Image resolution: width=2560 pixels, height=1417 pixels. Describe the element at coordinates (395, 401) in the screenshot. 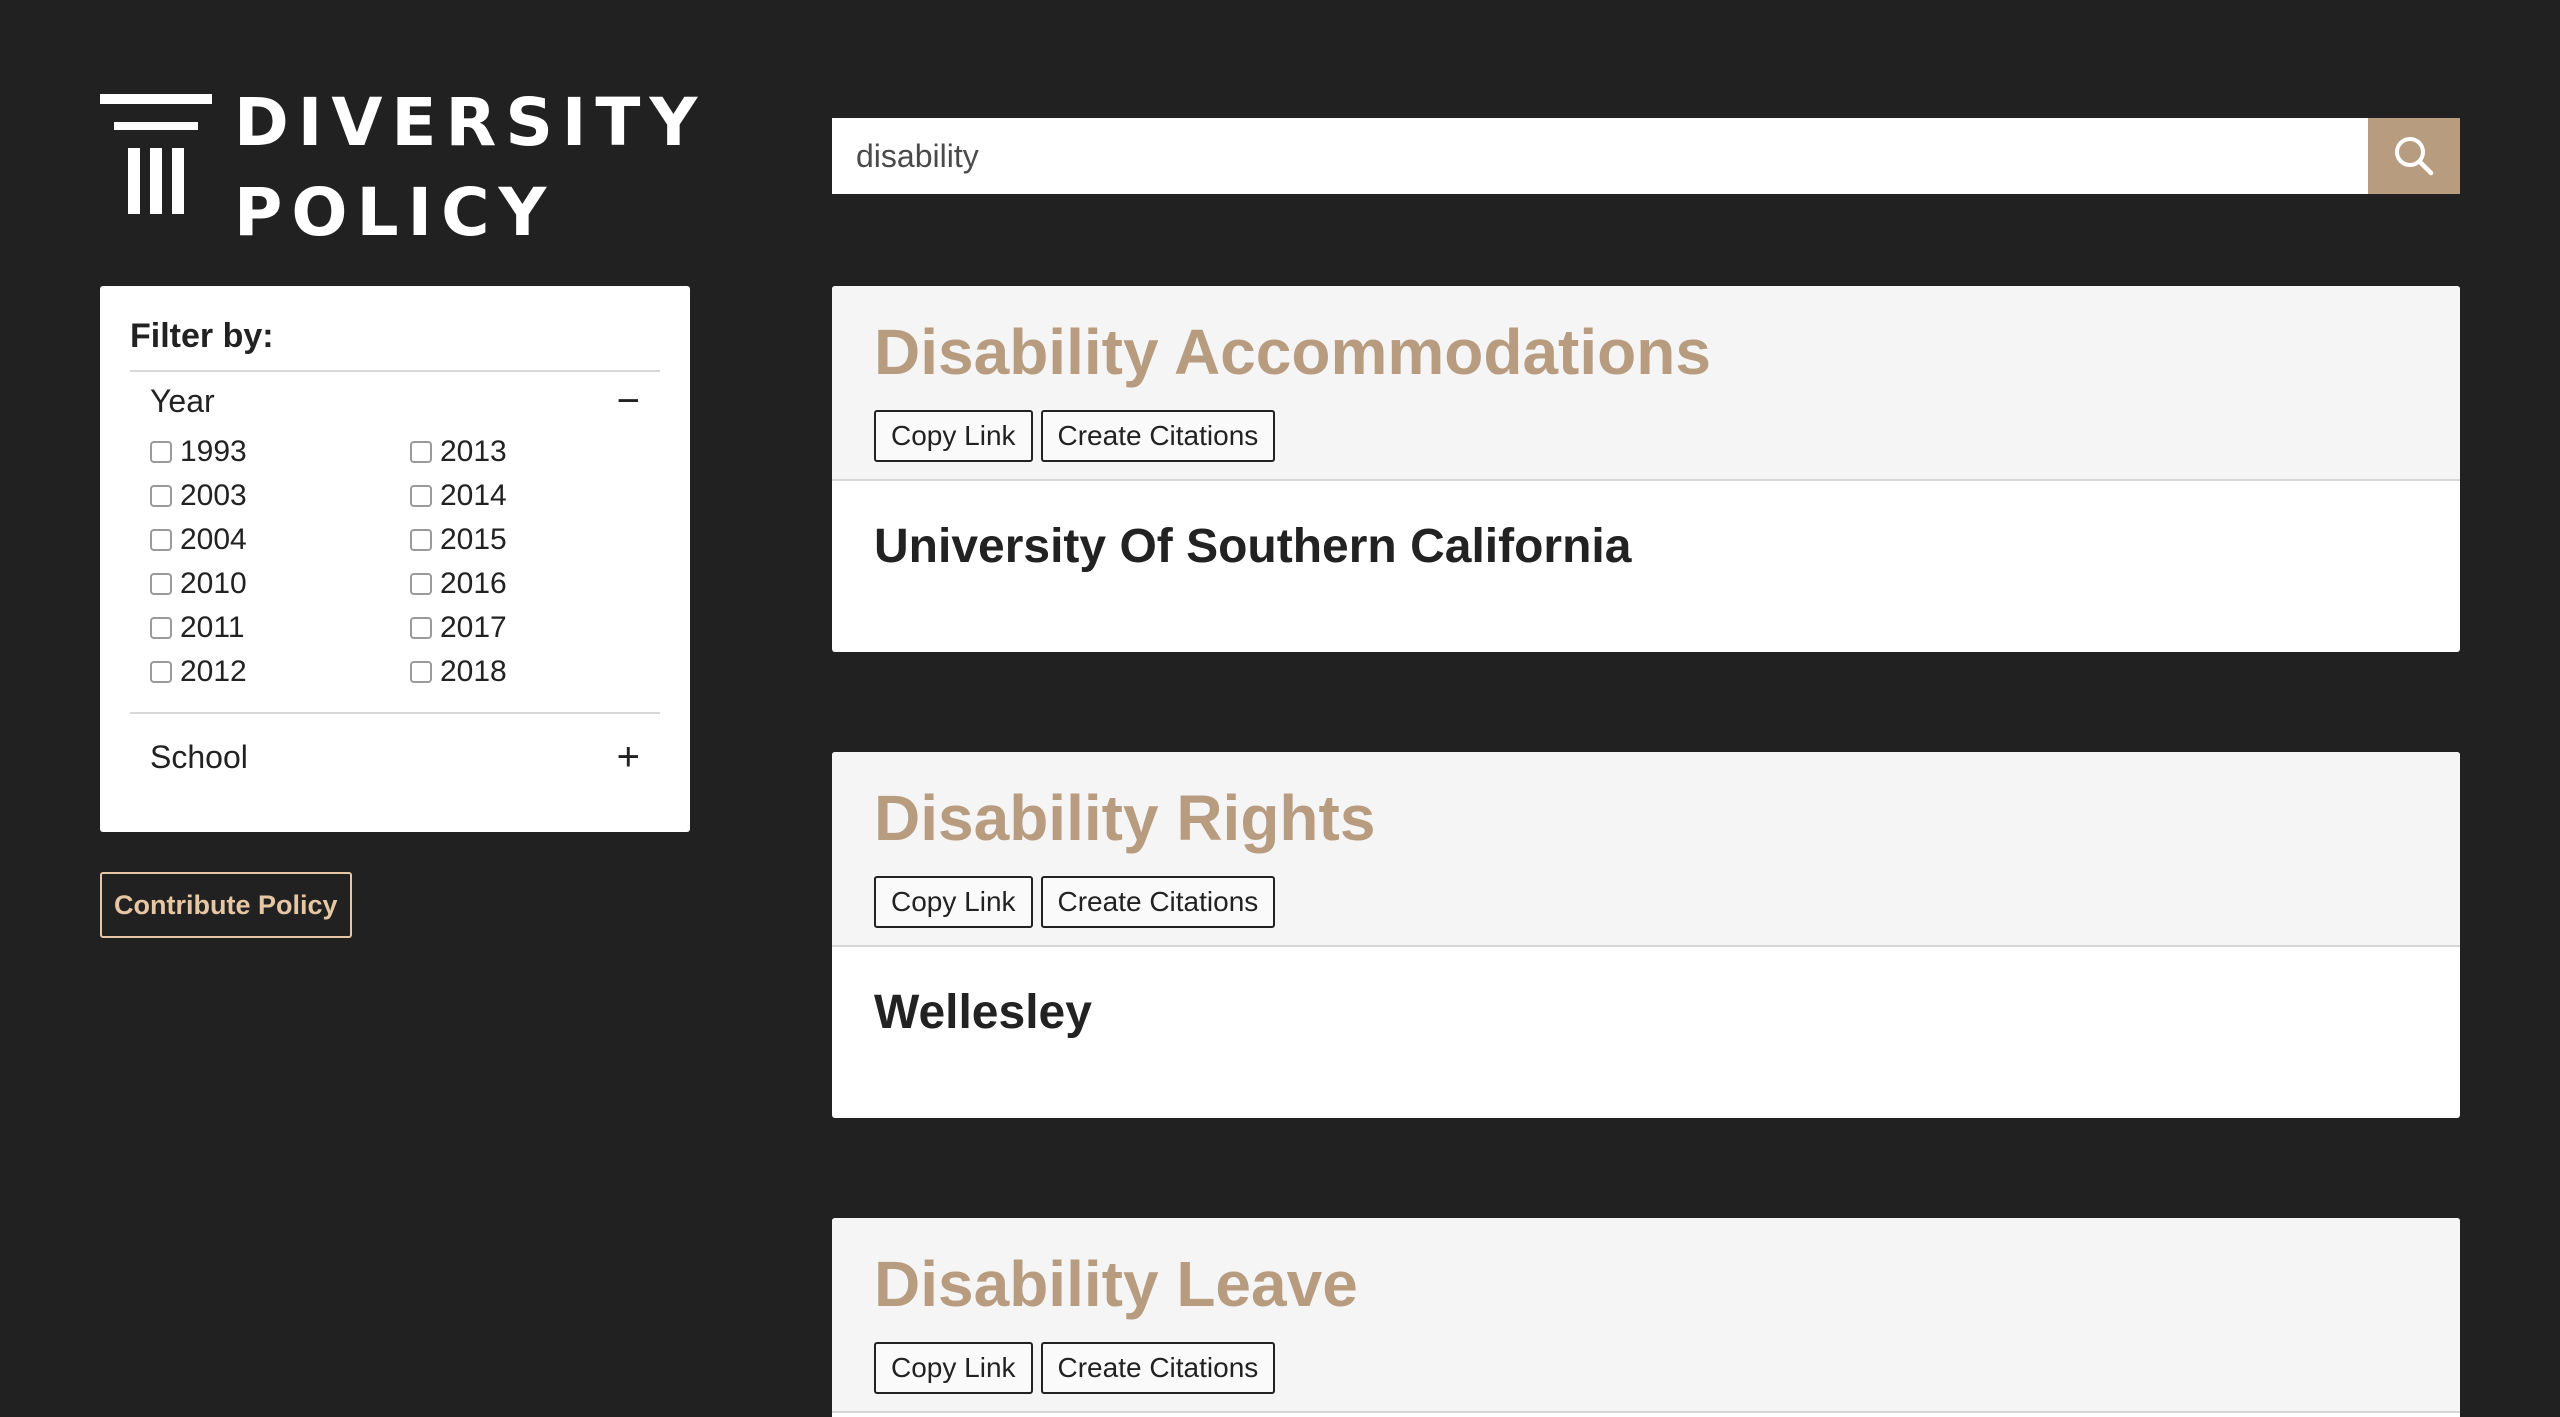

I see `year-filter-header: Year −` at that location.